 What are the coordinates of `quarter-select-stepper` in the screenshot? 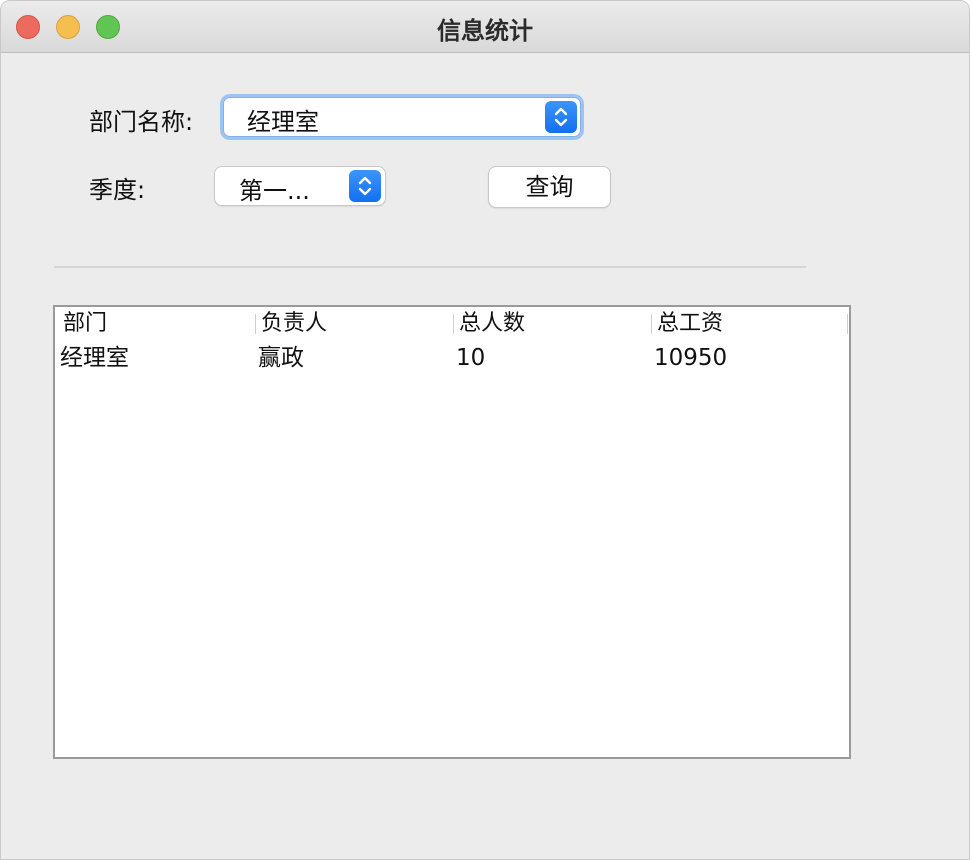 It's located at (365, 186).